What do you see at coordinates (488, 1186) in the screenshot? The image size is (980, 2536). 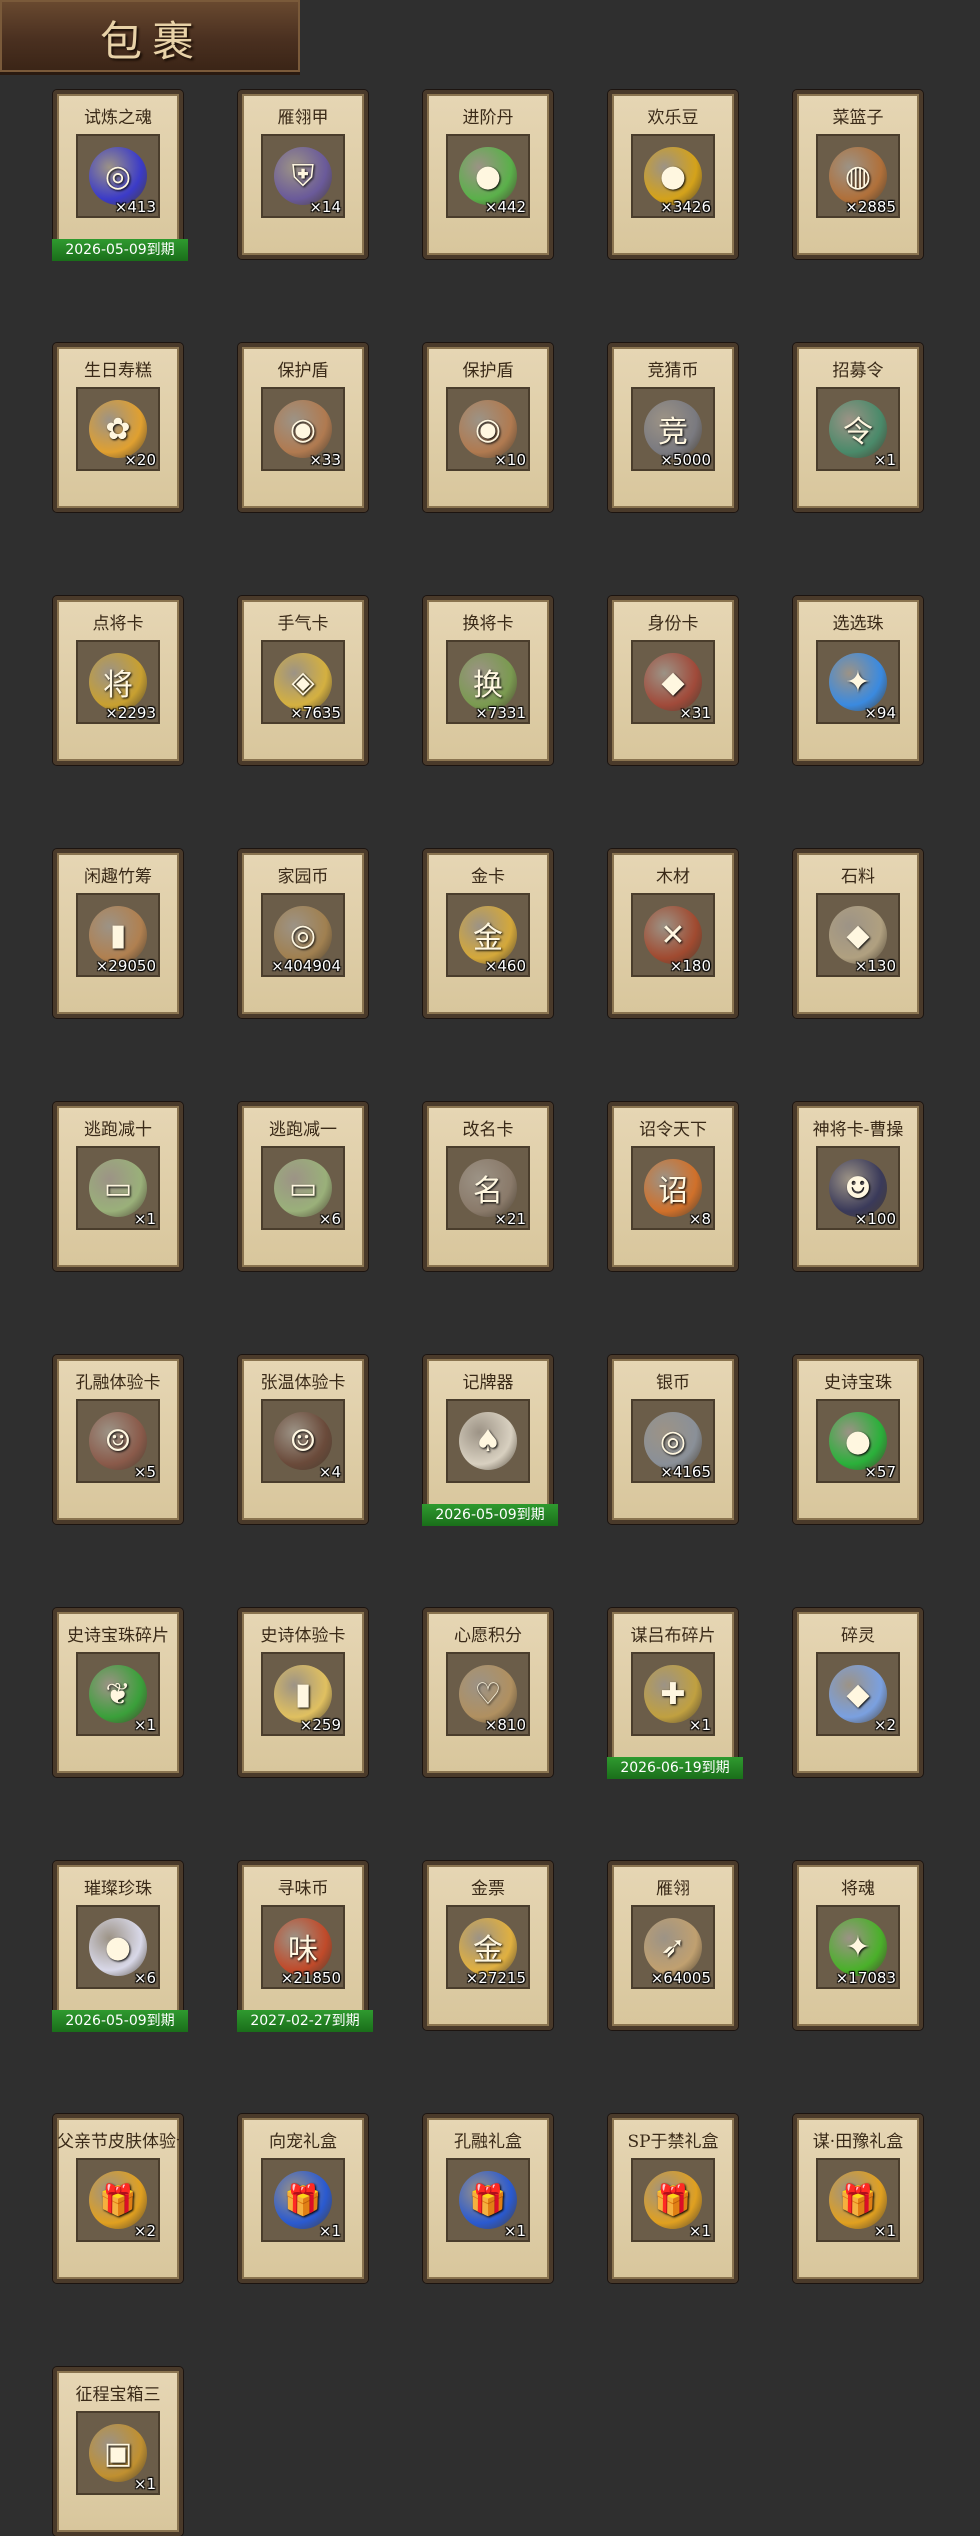 I see `inventory-item: 改名卡名 ×21` at bounding box center [488, 1186].